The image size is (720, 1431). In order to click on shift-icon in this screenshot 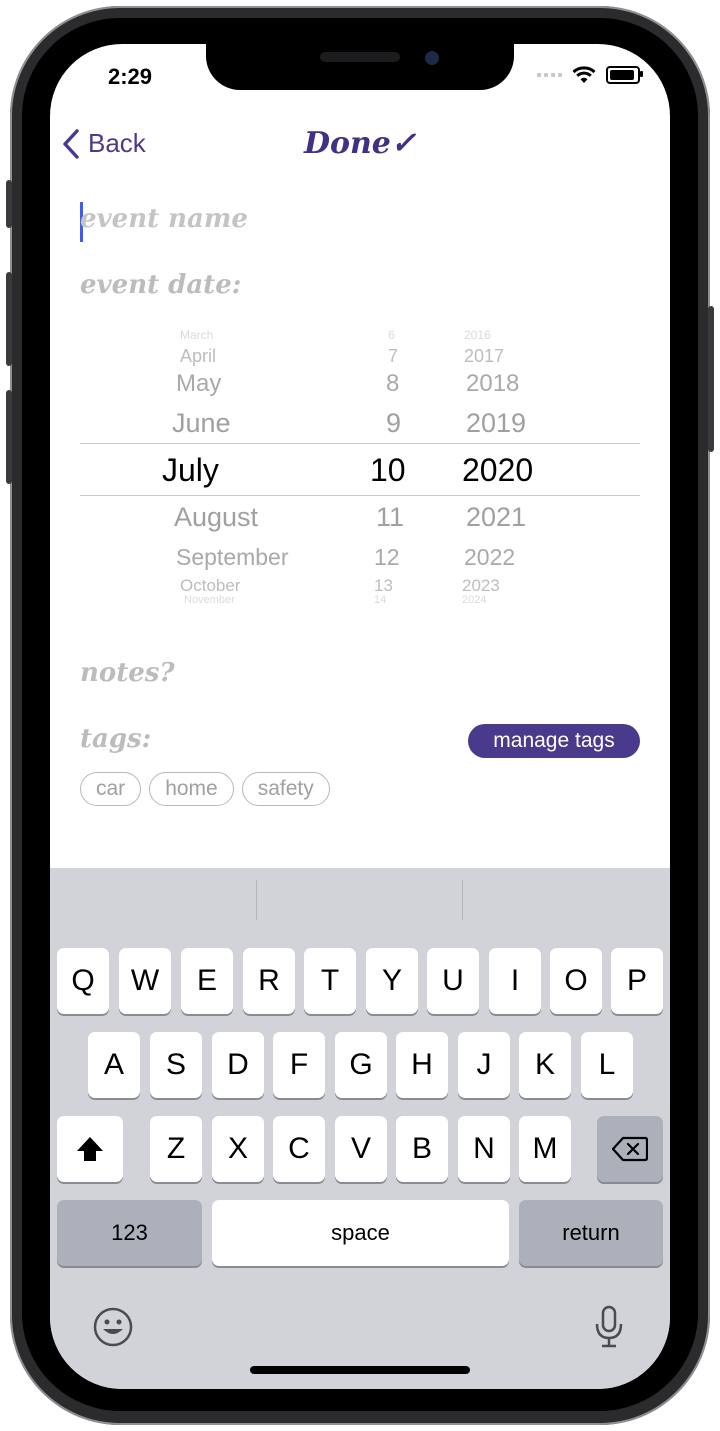, I will do `click(90, 1149)`.